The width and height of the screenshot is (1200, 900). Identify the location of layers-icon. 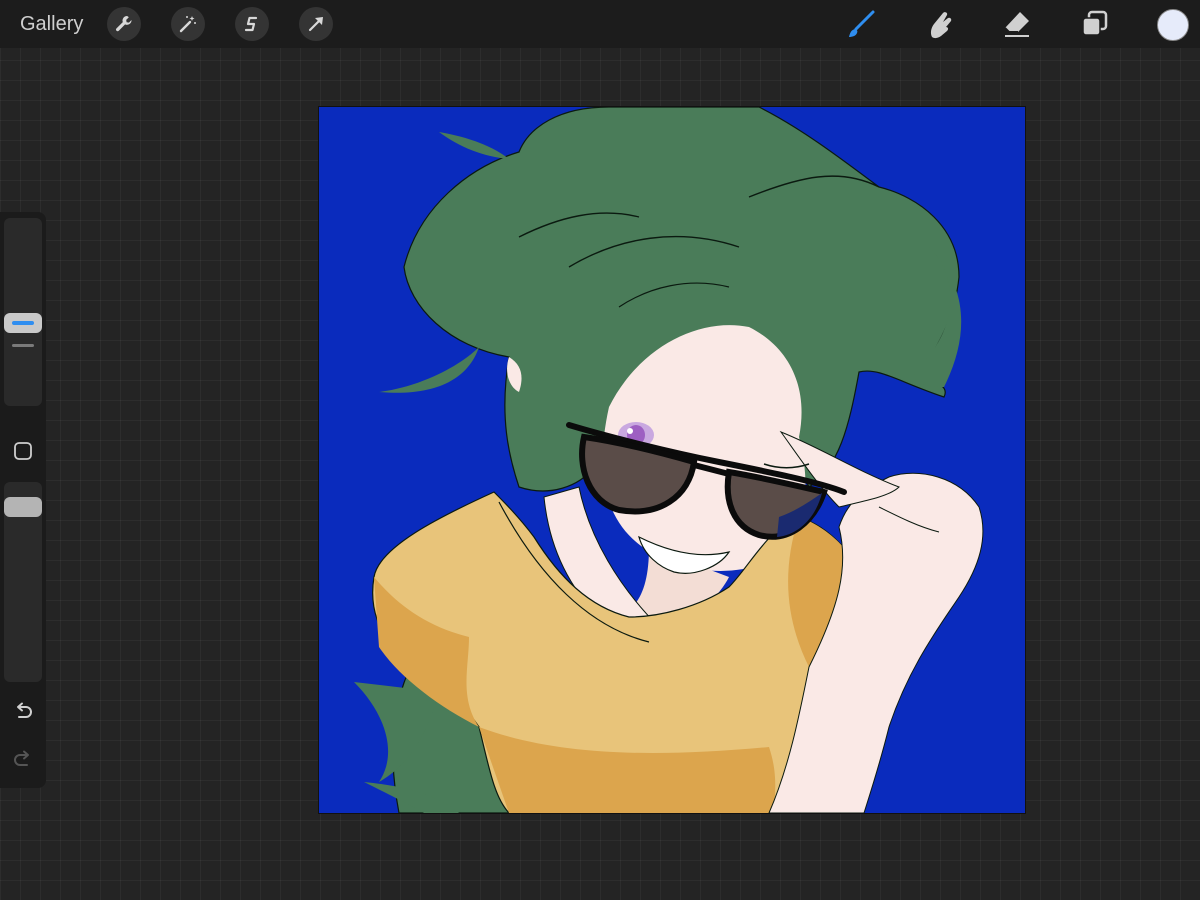
(1095, 23).